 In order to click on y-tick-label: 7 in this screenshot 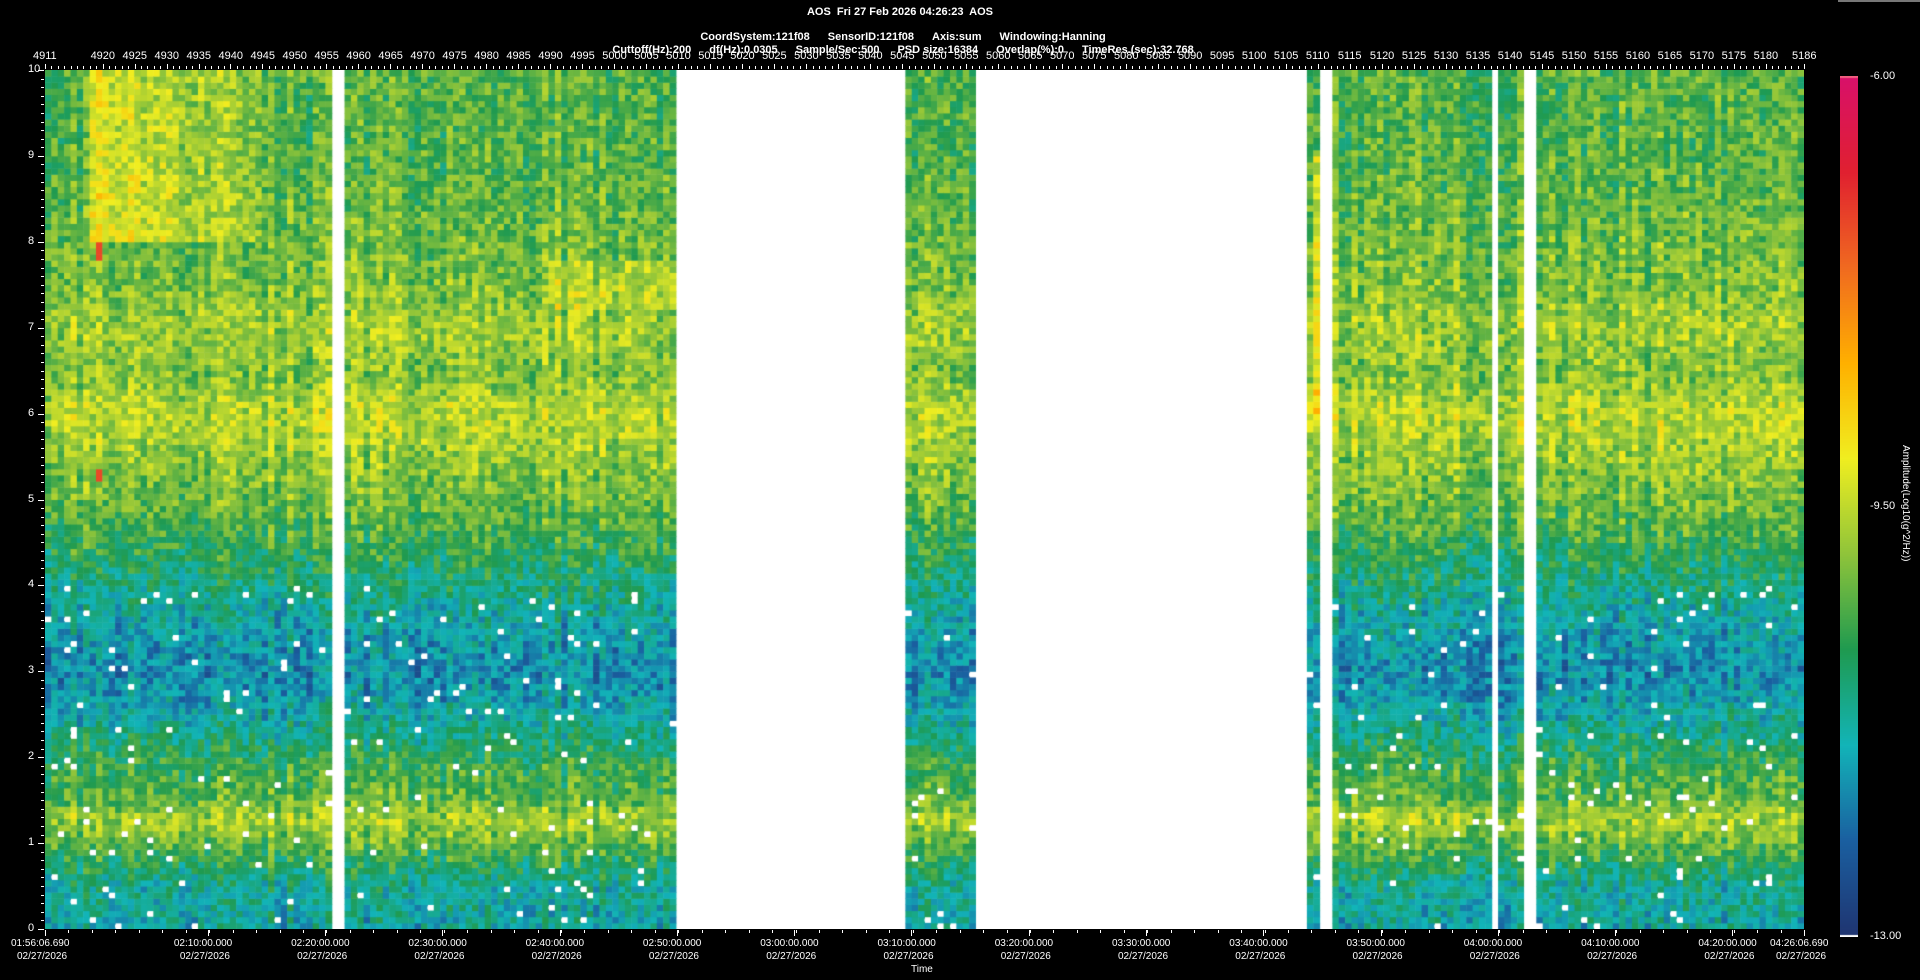, I will do `click(31, 326)`.